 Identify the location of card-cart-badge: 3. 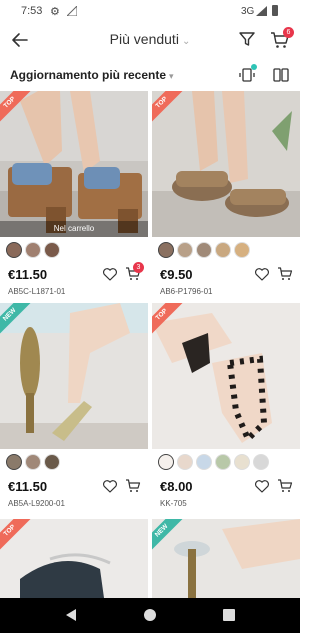
(138, 267).